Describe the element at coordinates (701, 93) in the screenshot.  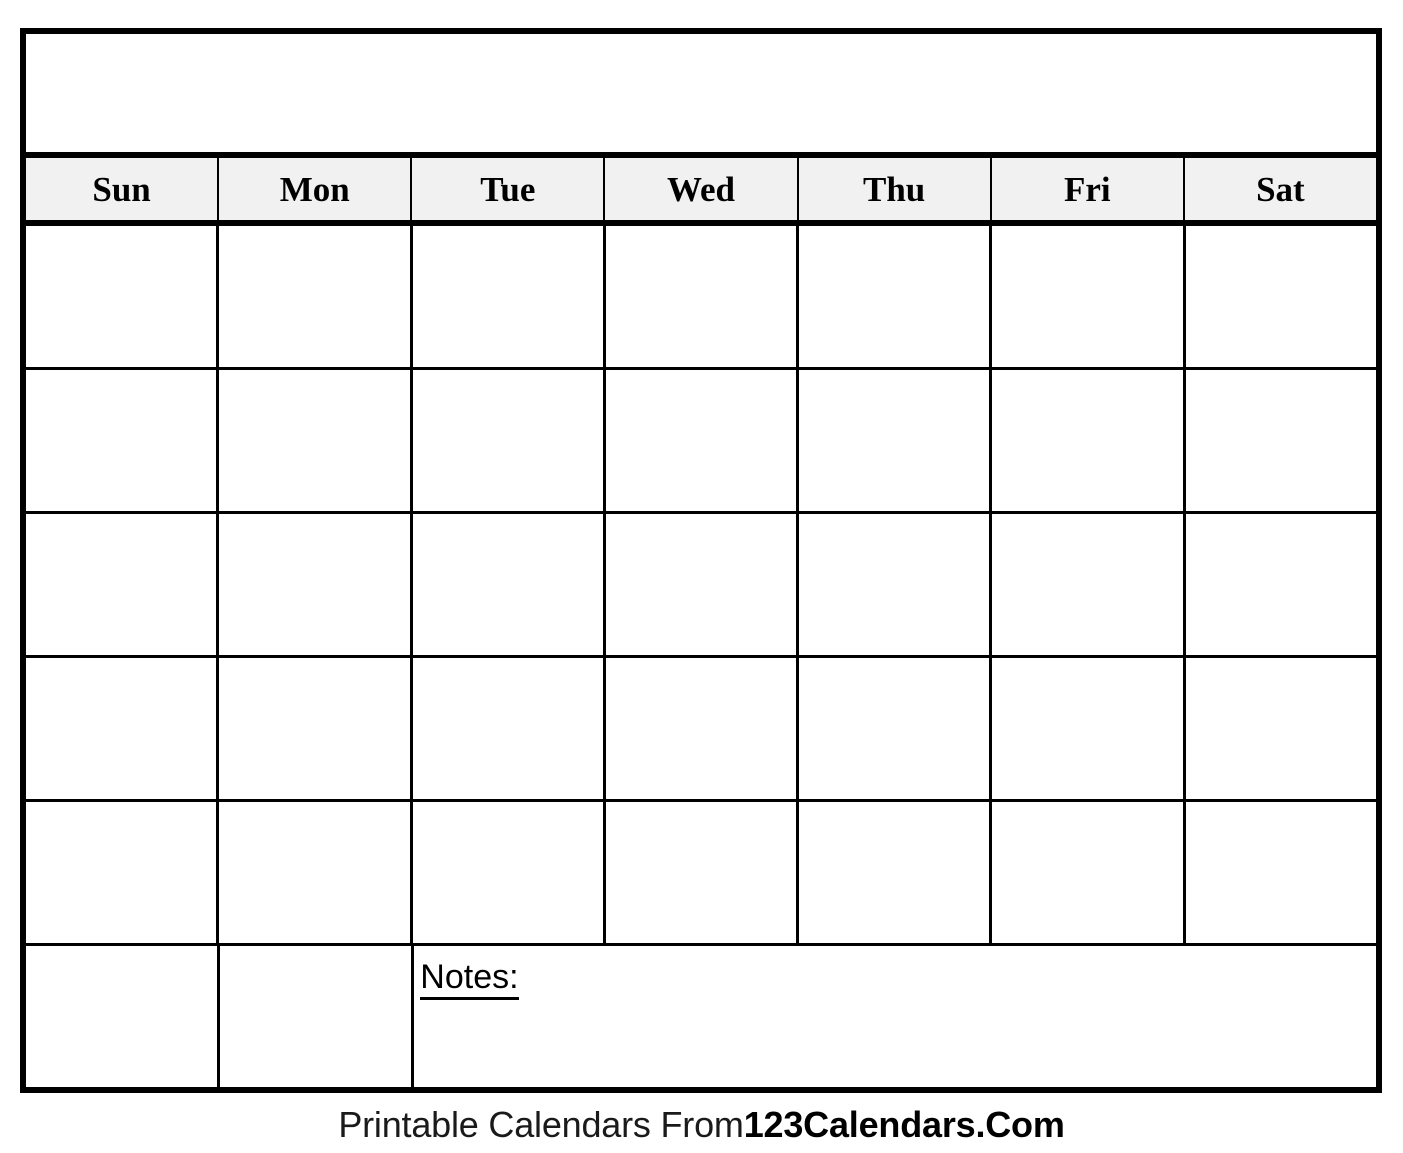
I see `calendar-title-row` at that location.